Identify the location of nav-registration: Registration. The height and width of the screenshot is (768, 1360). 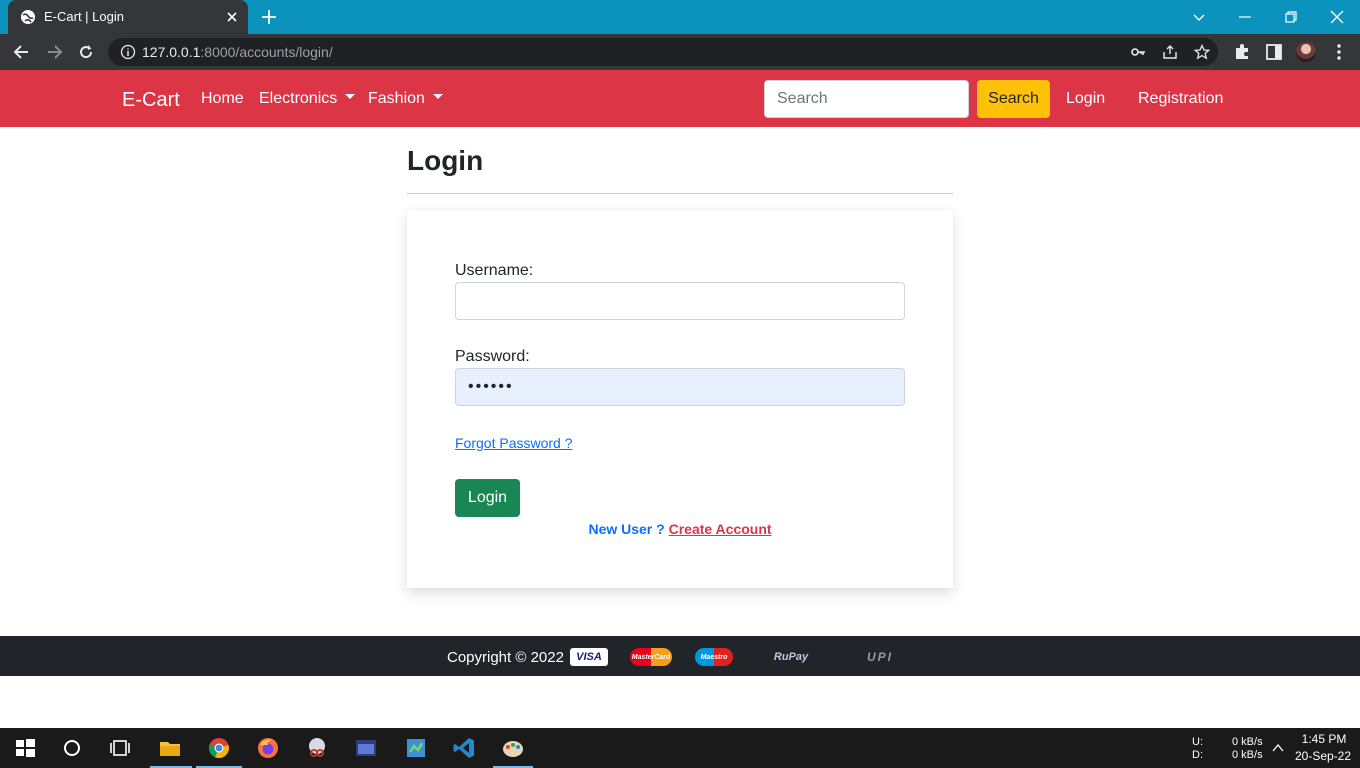
(1180, 99).